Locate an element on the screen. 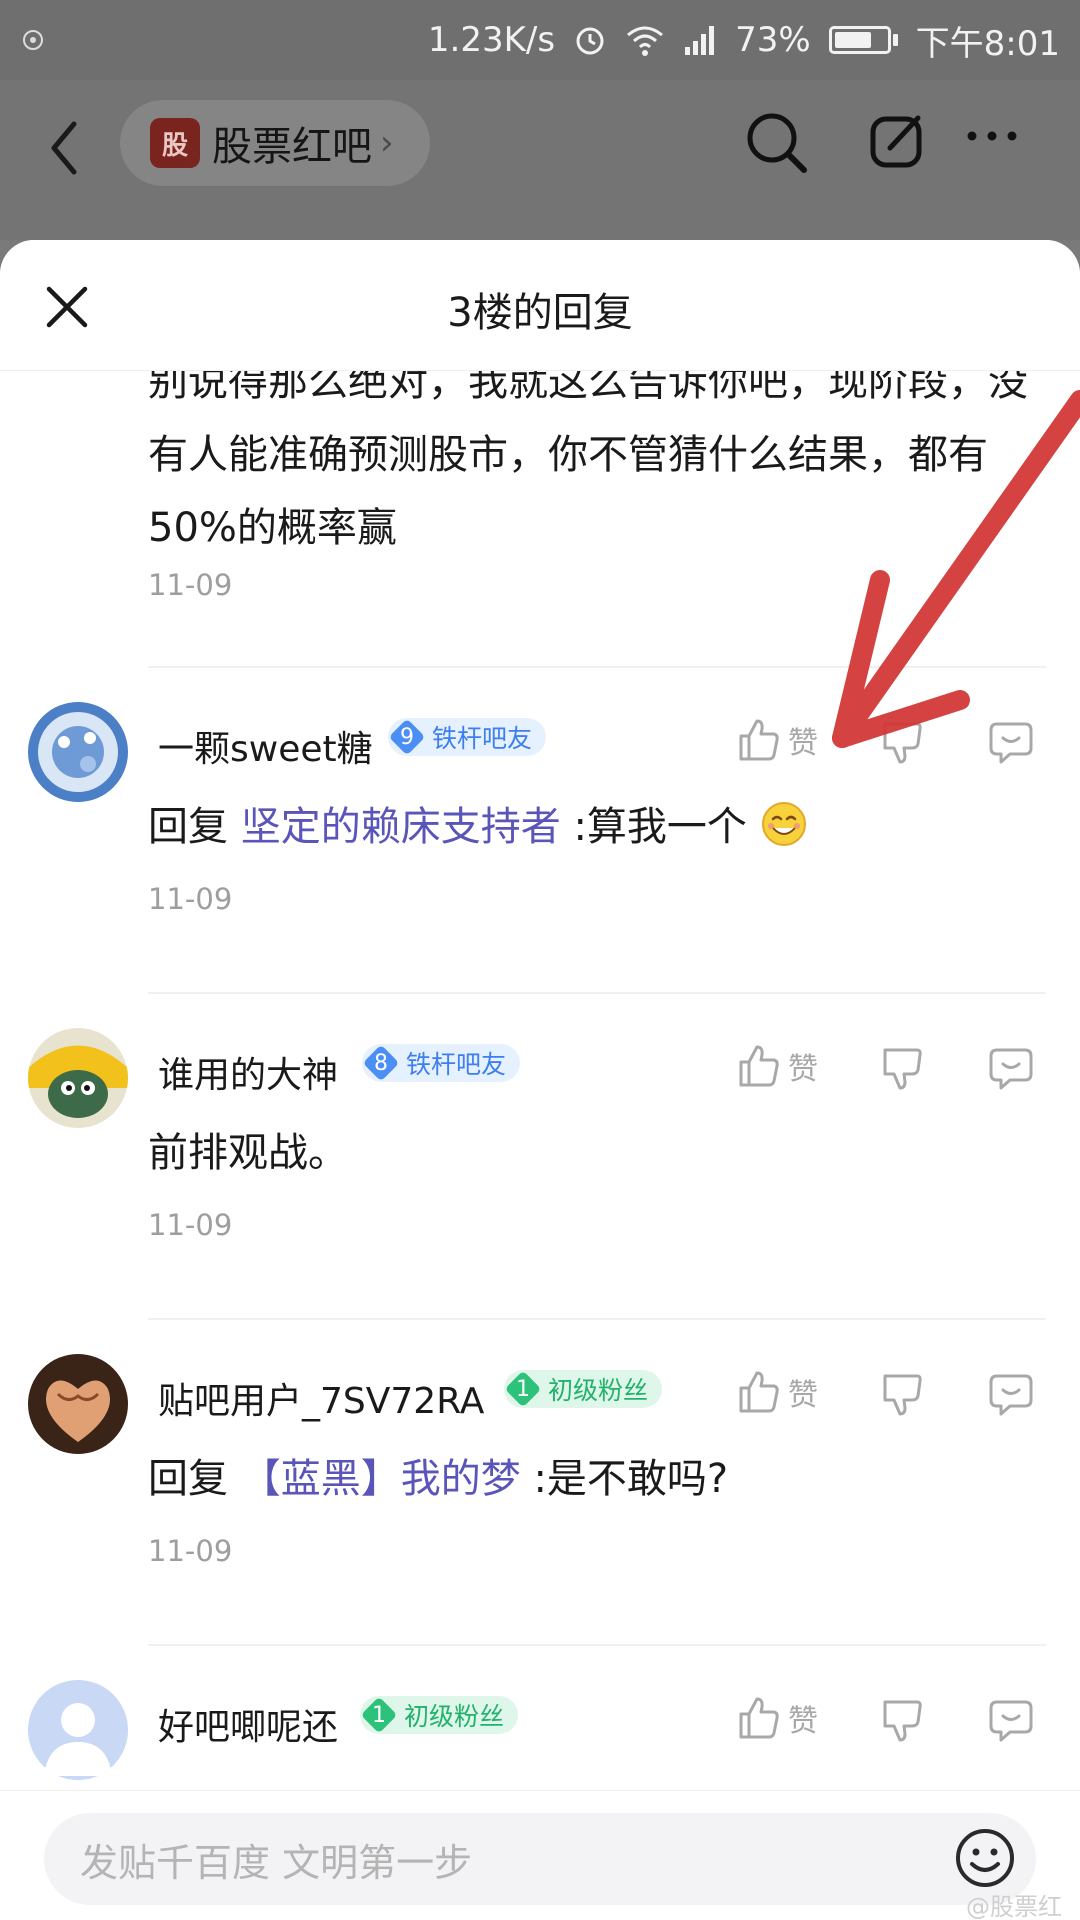 The width and height of the screenshot is (1080, 1920). username: 谁用的大神 is located at coordinates (248, 1072).